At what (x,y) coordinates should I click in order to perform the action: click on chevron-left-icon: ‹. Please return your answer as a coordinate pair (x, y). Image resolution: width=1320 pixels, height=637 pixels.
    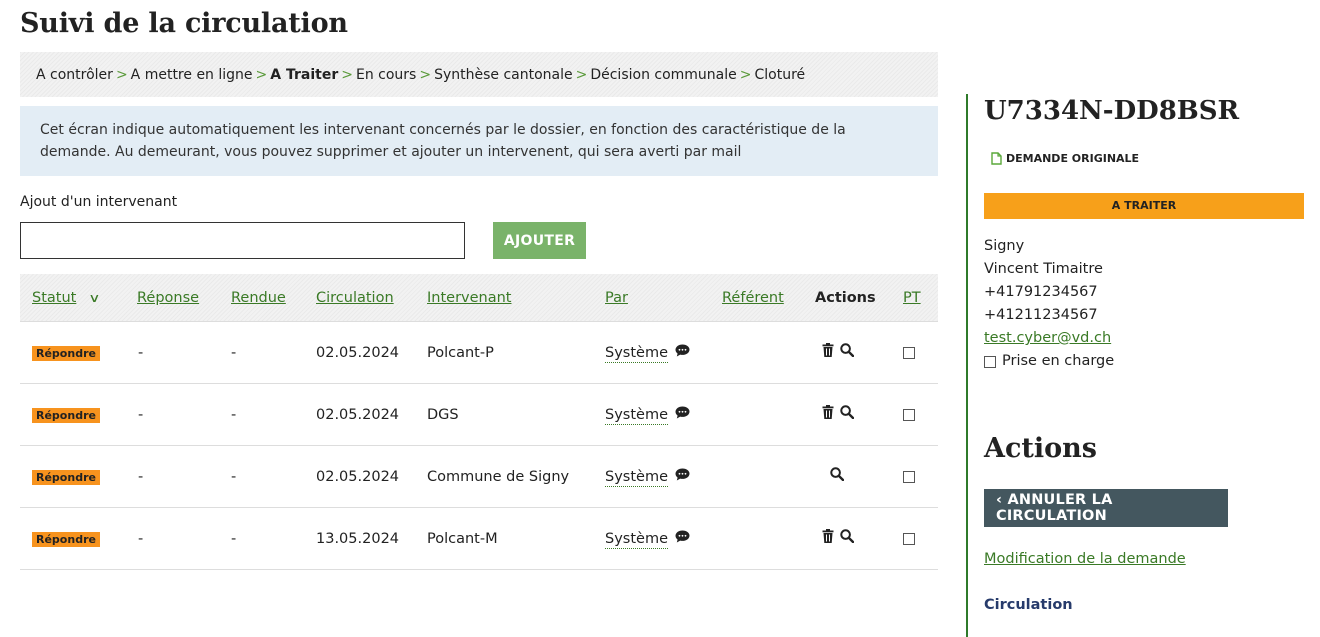
    Looking at the image, I should click on (1002, 500).